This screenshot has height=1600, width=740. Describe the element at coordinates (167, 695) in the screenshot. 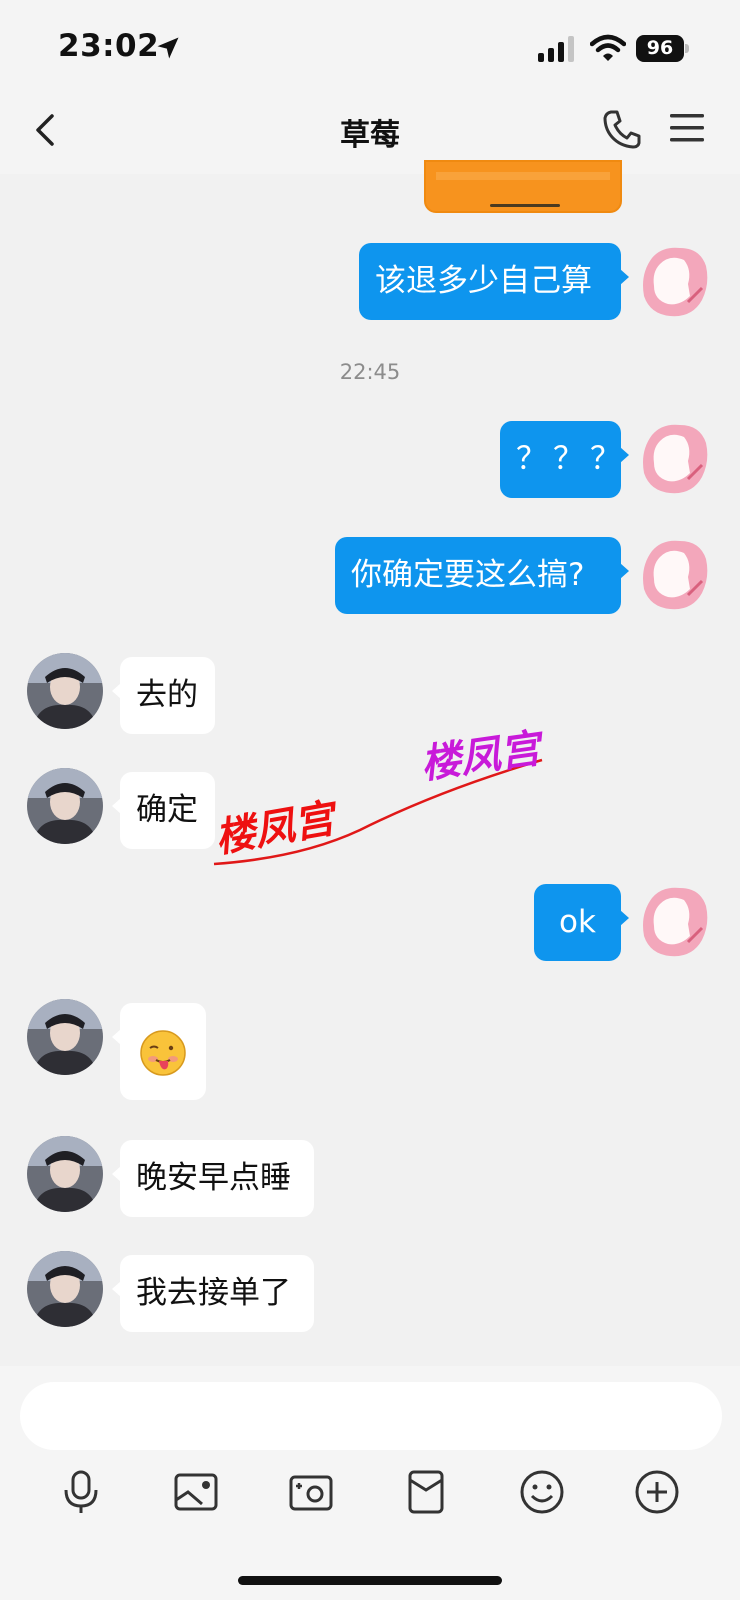

I see `message-text: 去的` at that location.